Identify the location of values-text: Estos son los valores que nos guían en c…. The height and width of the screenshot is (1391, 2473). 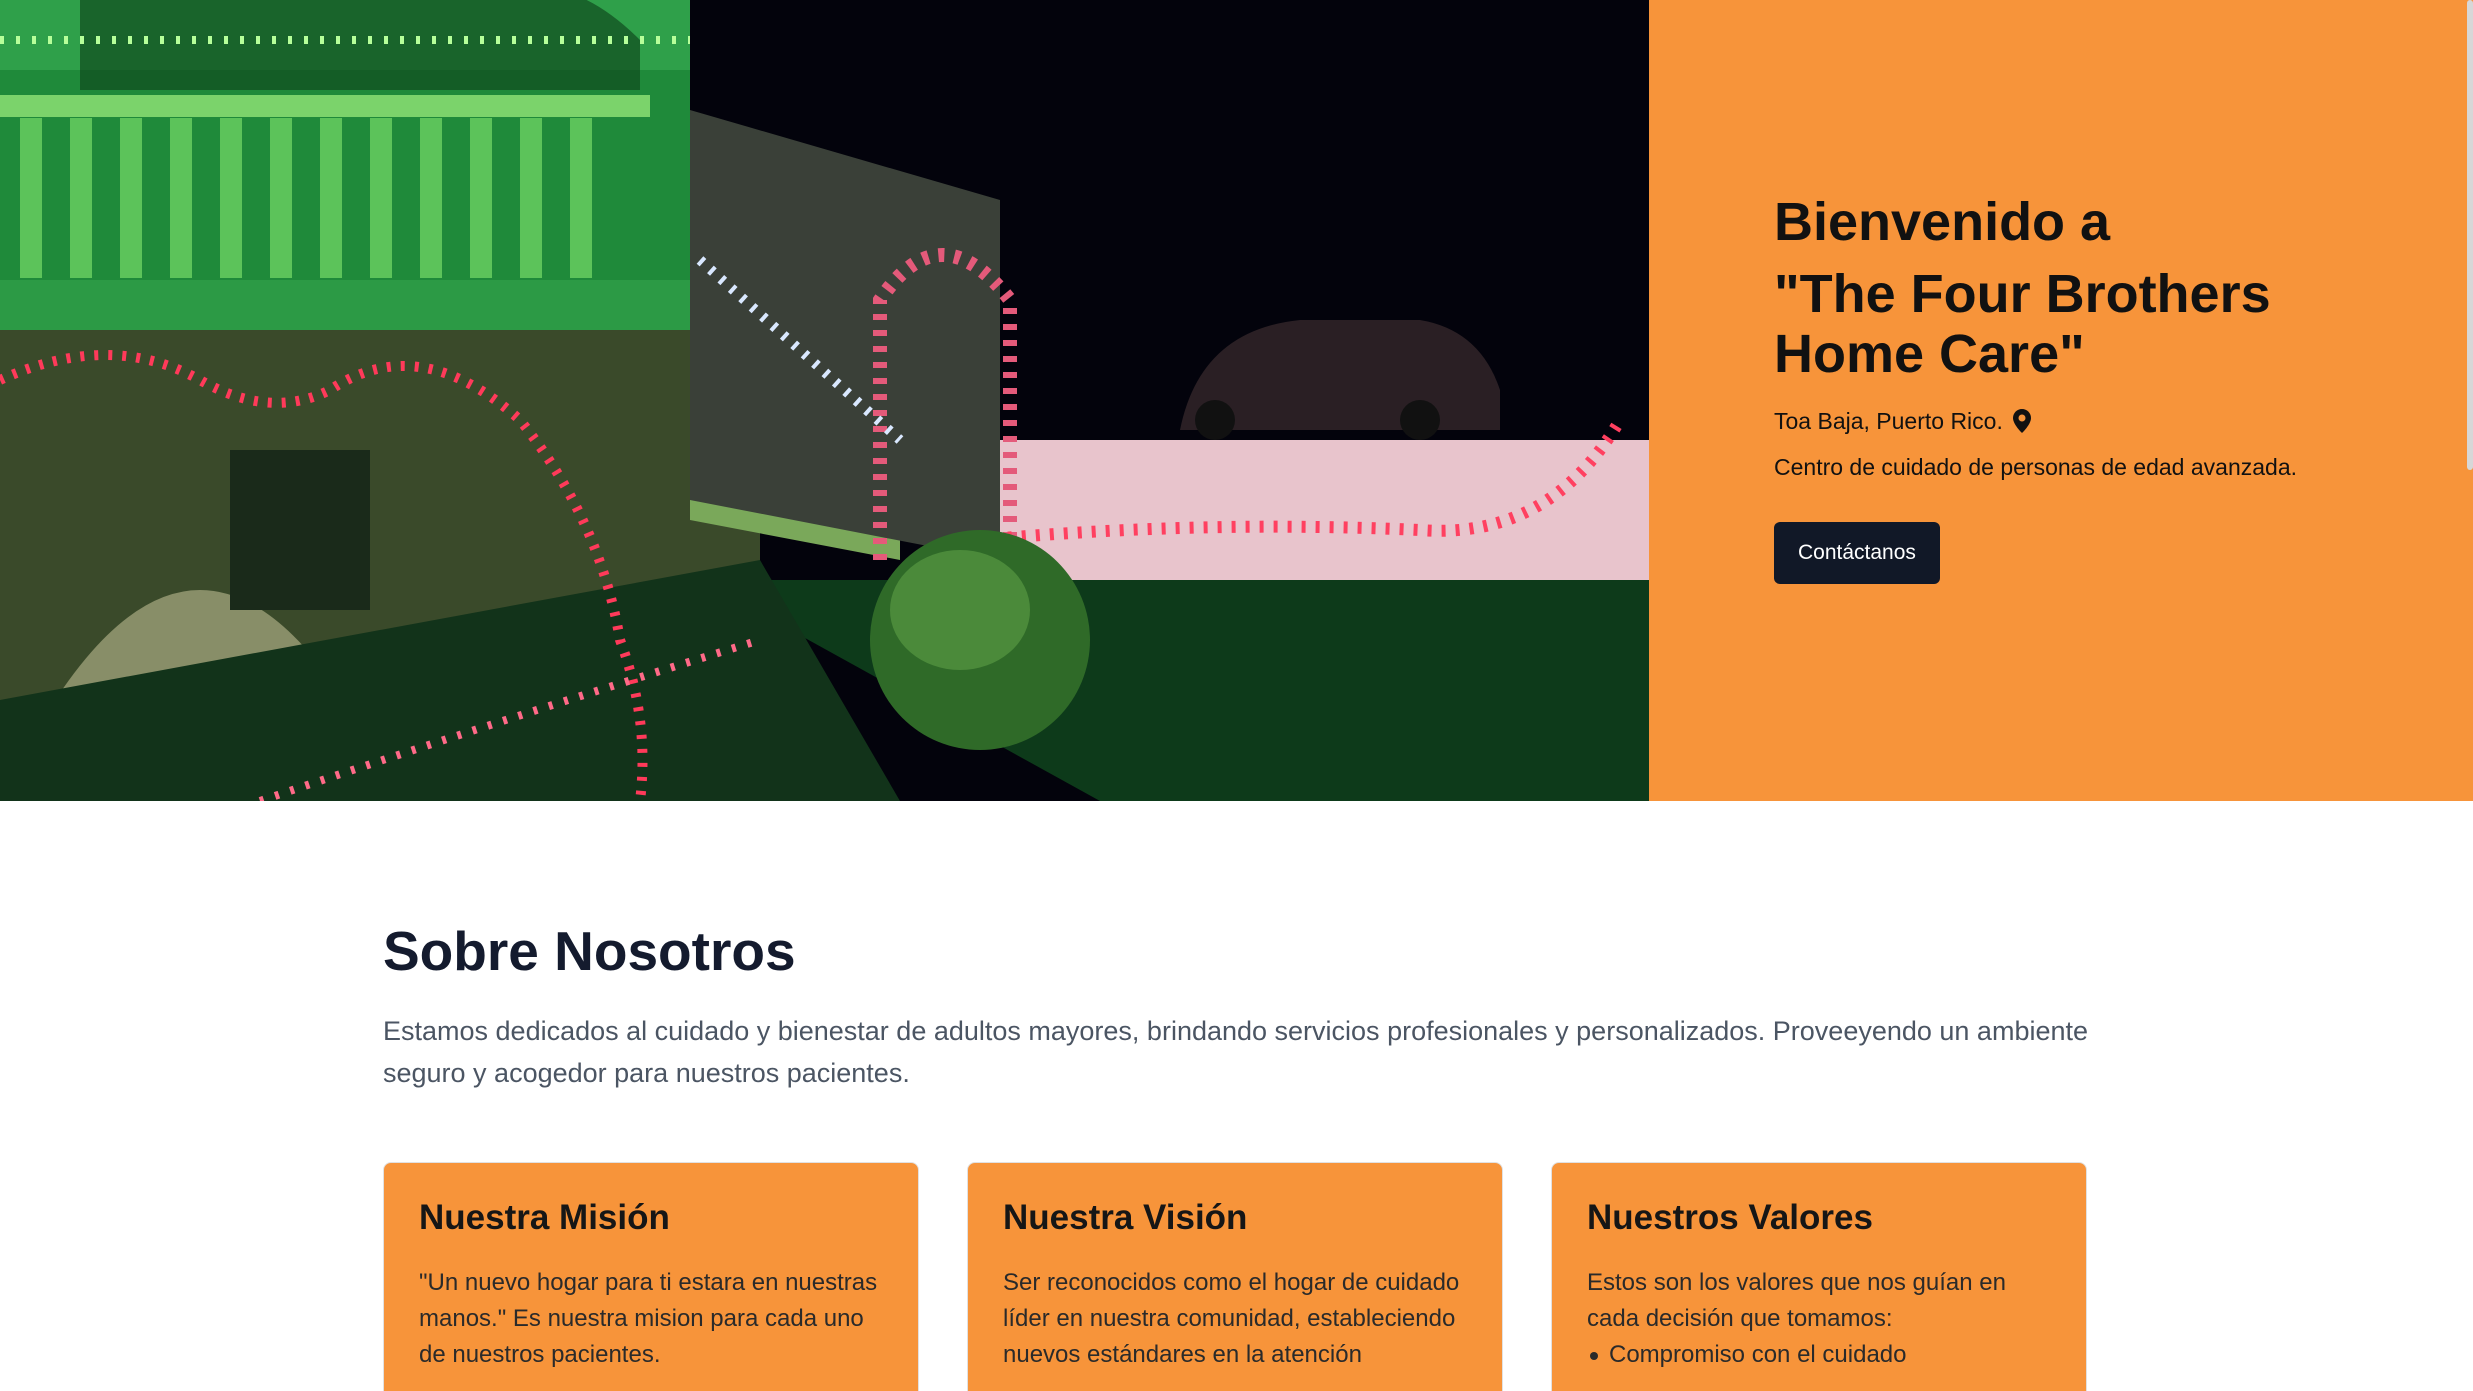
(1796, 1300).